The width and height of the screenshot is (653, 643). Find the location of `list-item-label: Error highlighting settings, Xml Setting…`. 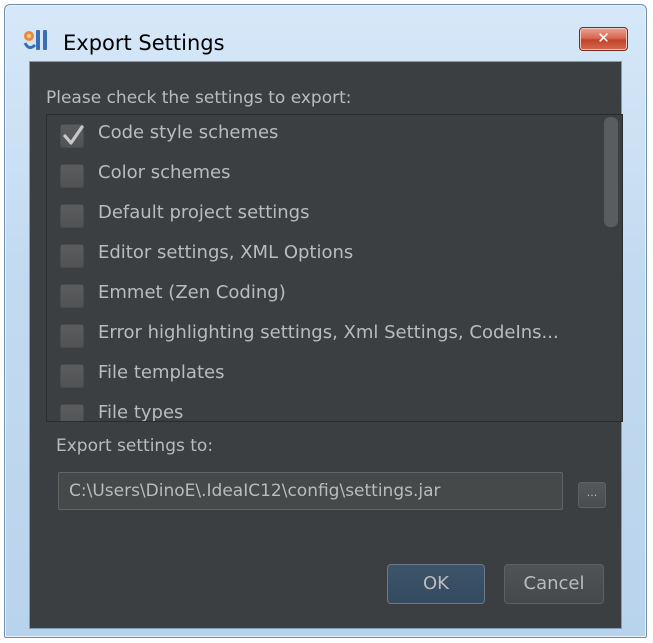

list-item-label: Error highlighting settings, Xml Setting… is located at coordinates (328, 332).